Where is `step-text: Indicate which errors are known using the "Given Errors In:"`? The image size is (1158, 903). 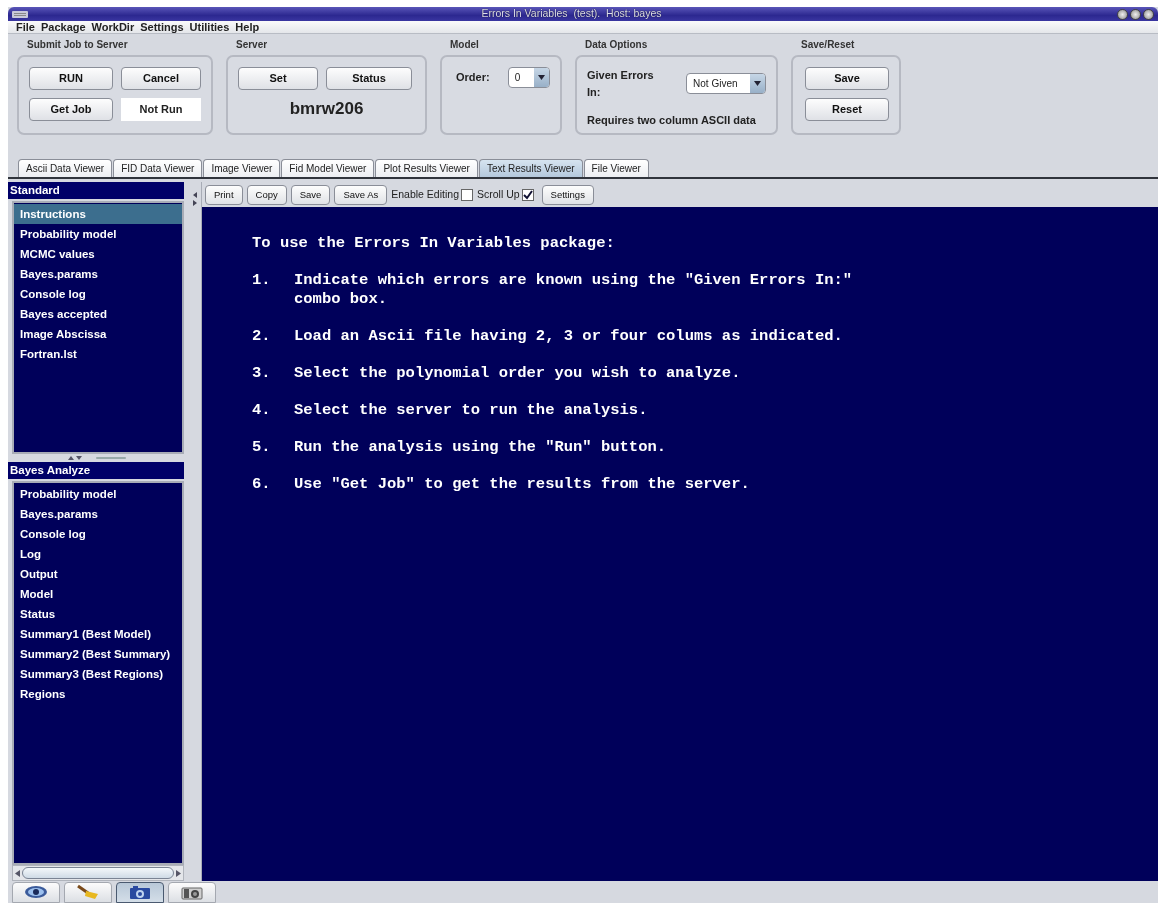 step-text: Indicate which errors are known using the "Given Errors In:" is located at coordinates (573, 281).